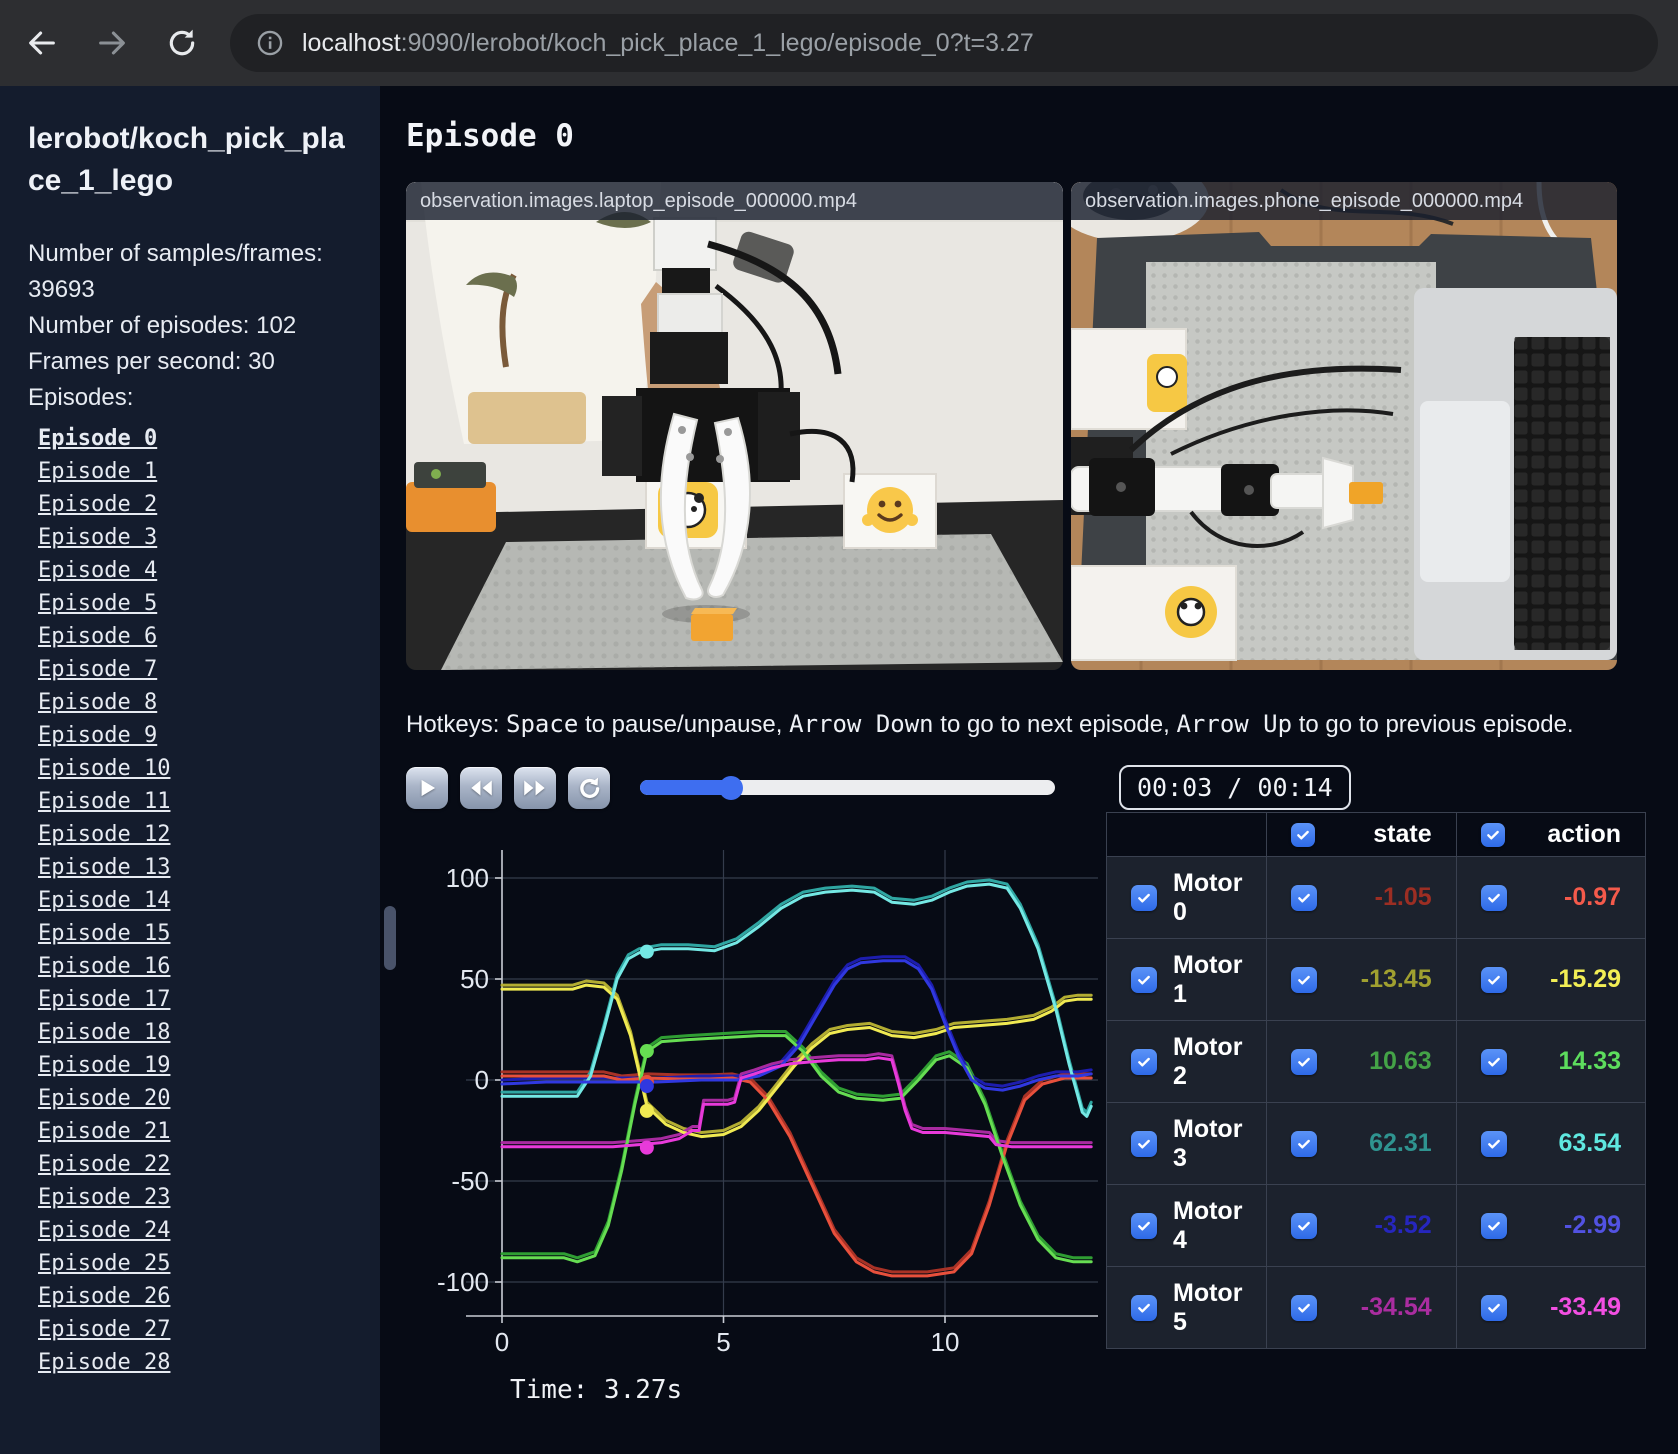  Describe the element at coordinates (104, 1032) in the screenshot. I see `episode-link-episode-18: Episode 18` at that location.